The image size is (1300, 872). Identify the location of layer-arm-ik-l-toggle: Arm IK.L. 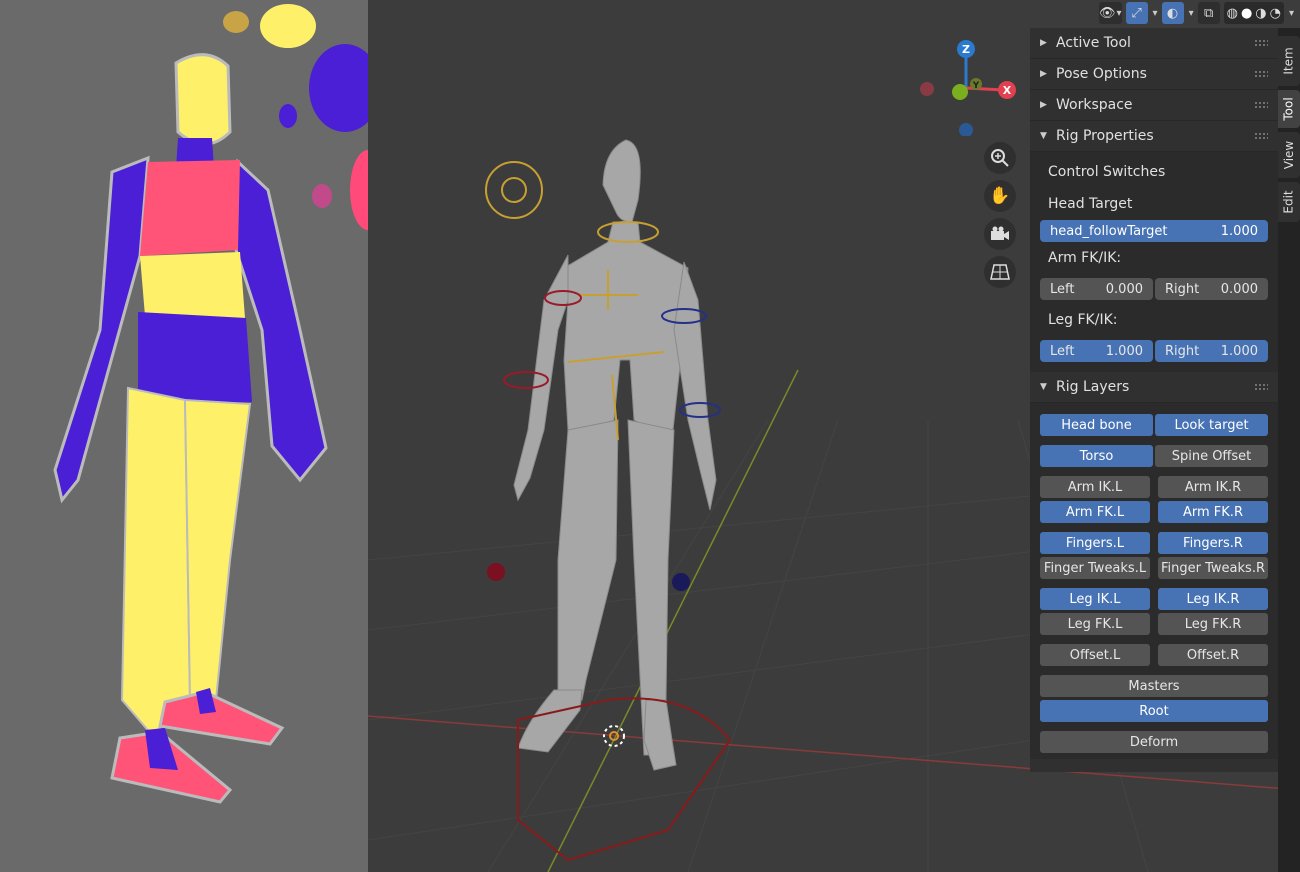
(1095, 487).